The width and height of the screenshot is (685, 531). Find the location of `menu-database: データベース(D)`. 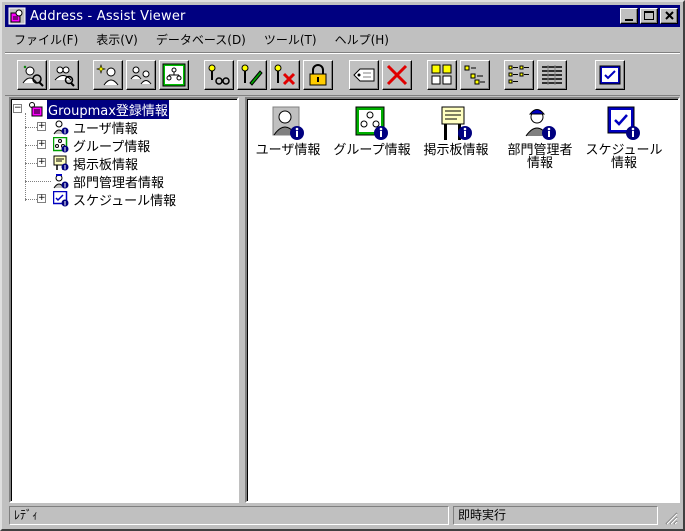

menu-database: データベース(D) is located at coordinates (201, 39).